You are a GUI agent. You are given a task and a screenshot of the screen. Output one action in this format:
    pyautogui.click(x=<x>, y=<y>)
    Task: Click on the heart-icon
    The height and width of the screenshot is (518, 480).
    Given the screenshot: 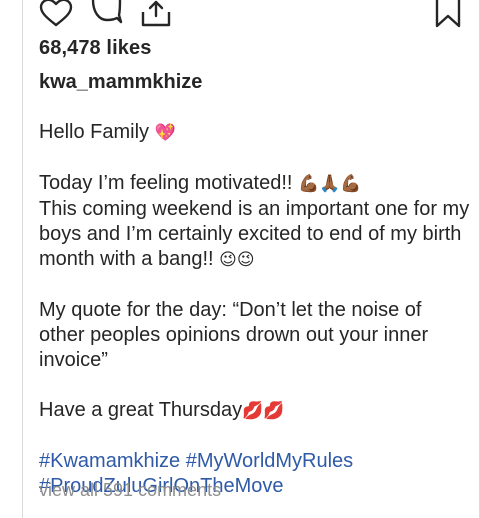 What is the action you would take?
    pyautogui.click(x=56, y=14)
    